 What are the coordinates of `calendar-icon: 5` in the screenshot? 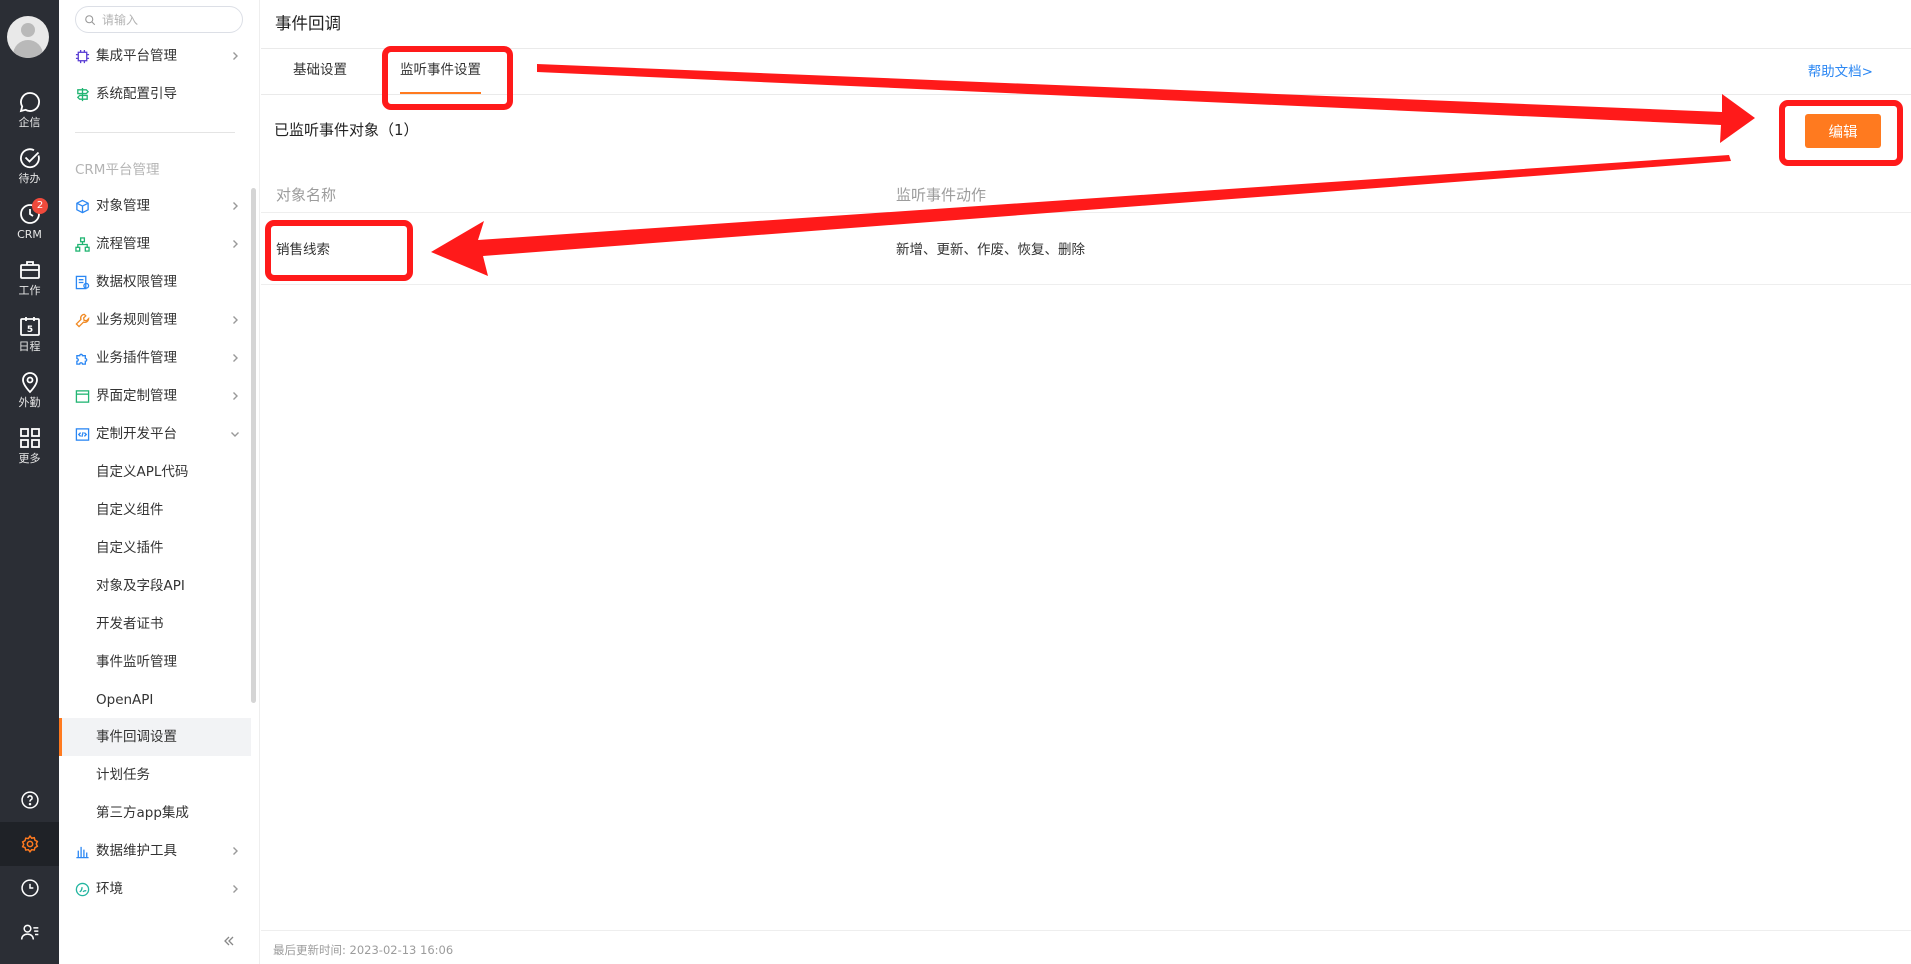 It's located at (29, 326).